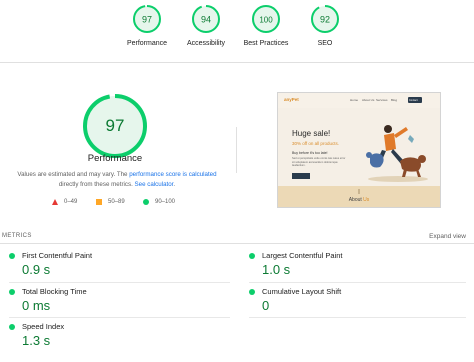  I want to click on gauge-score: 94, so click(206, 20).